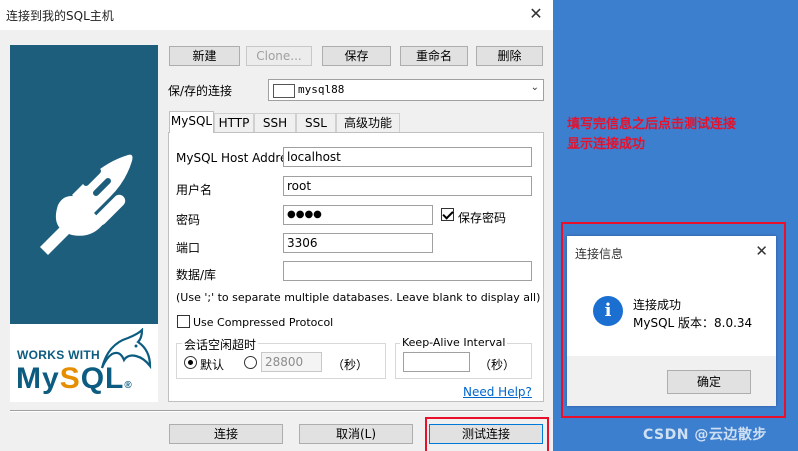  I want to click on test-button-highlight, so click(487, 434).